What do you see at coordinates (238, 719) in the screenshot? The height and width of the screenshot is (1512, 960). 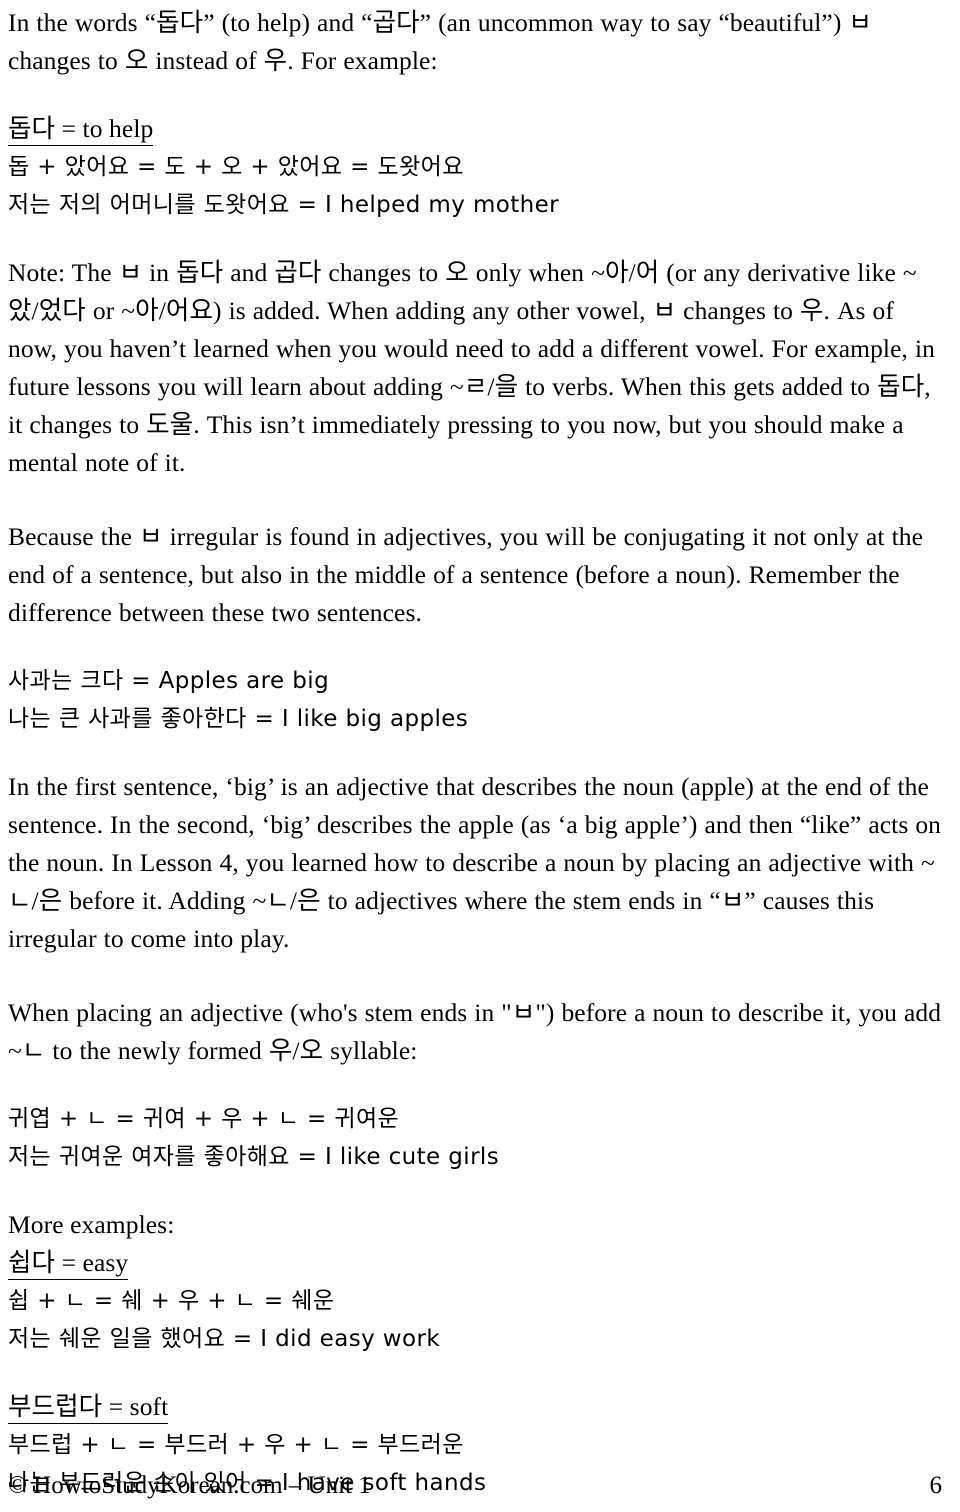 I see `example-apples-line2: 나는 큰 사과를 좋아한다 = I like big apples` at bounding box center [238, 719].